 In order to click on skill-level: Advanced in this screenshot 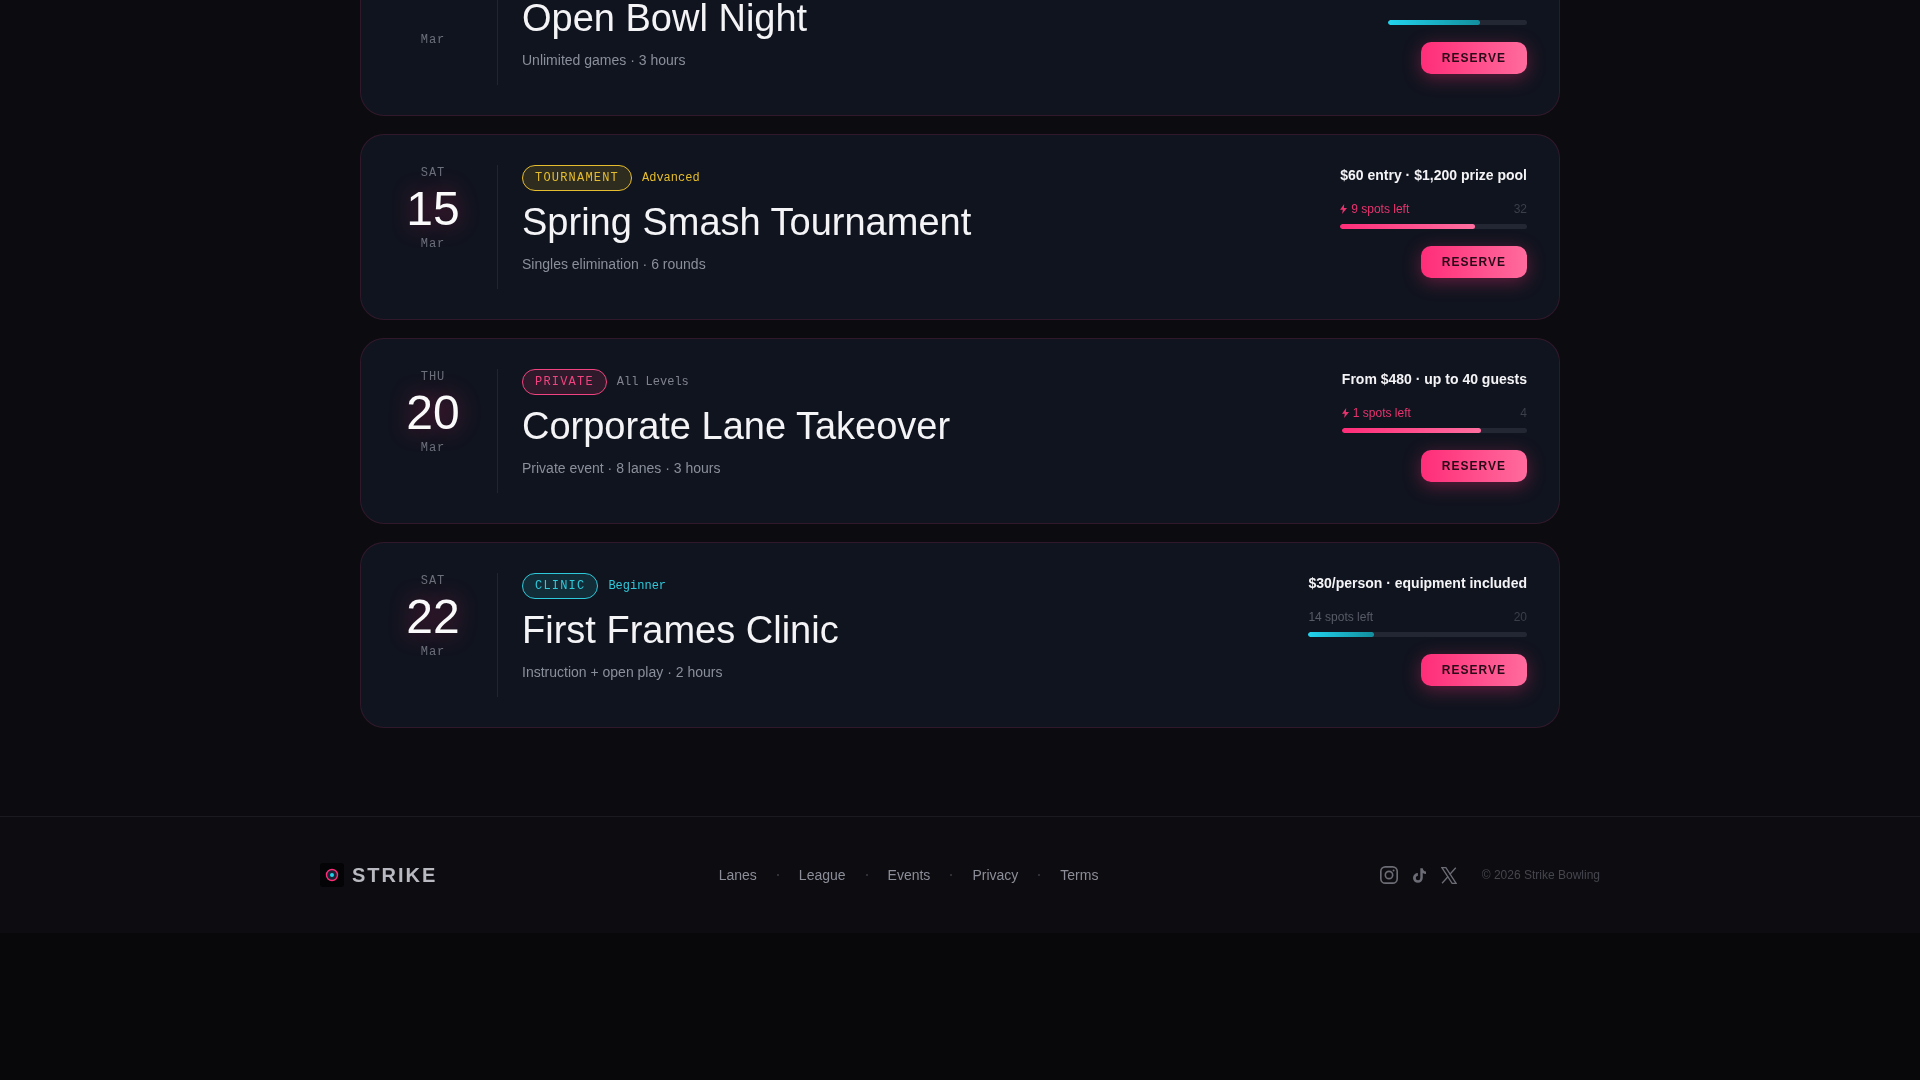, I will do `click(671, 178)`.